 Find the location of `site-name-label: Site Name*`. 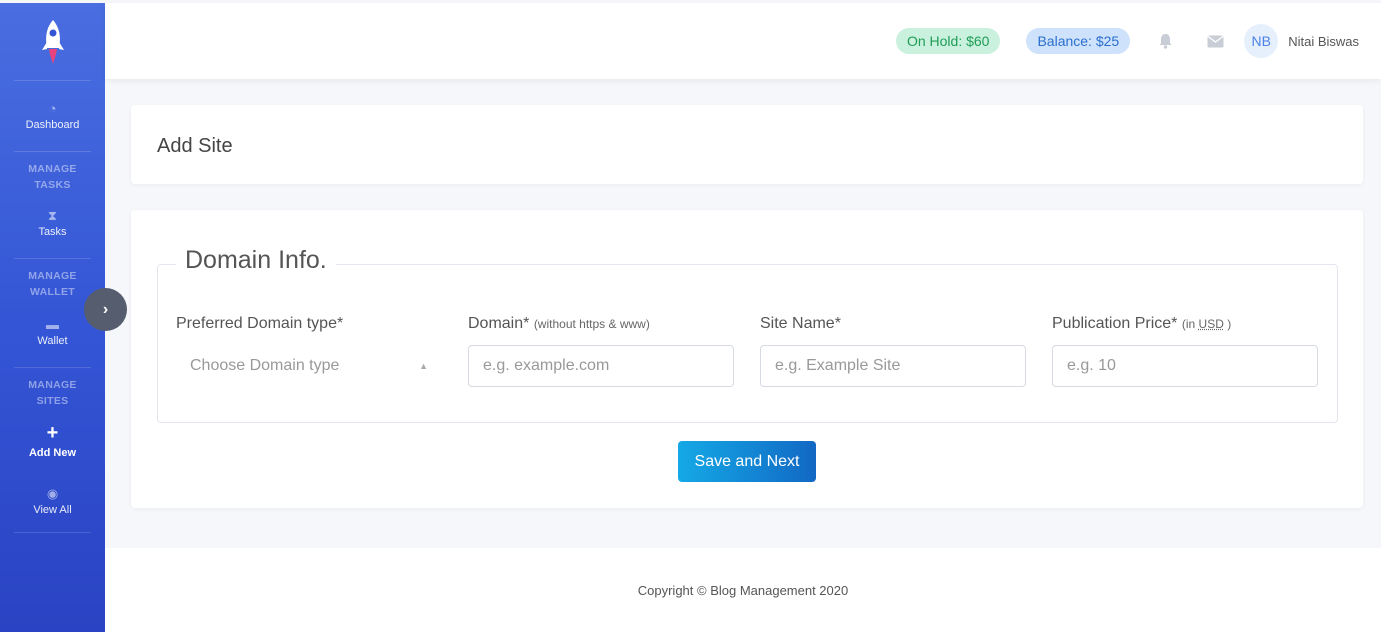

site-name-label: Site Name* is located at coordinates (893, 324).